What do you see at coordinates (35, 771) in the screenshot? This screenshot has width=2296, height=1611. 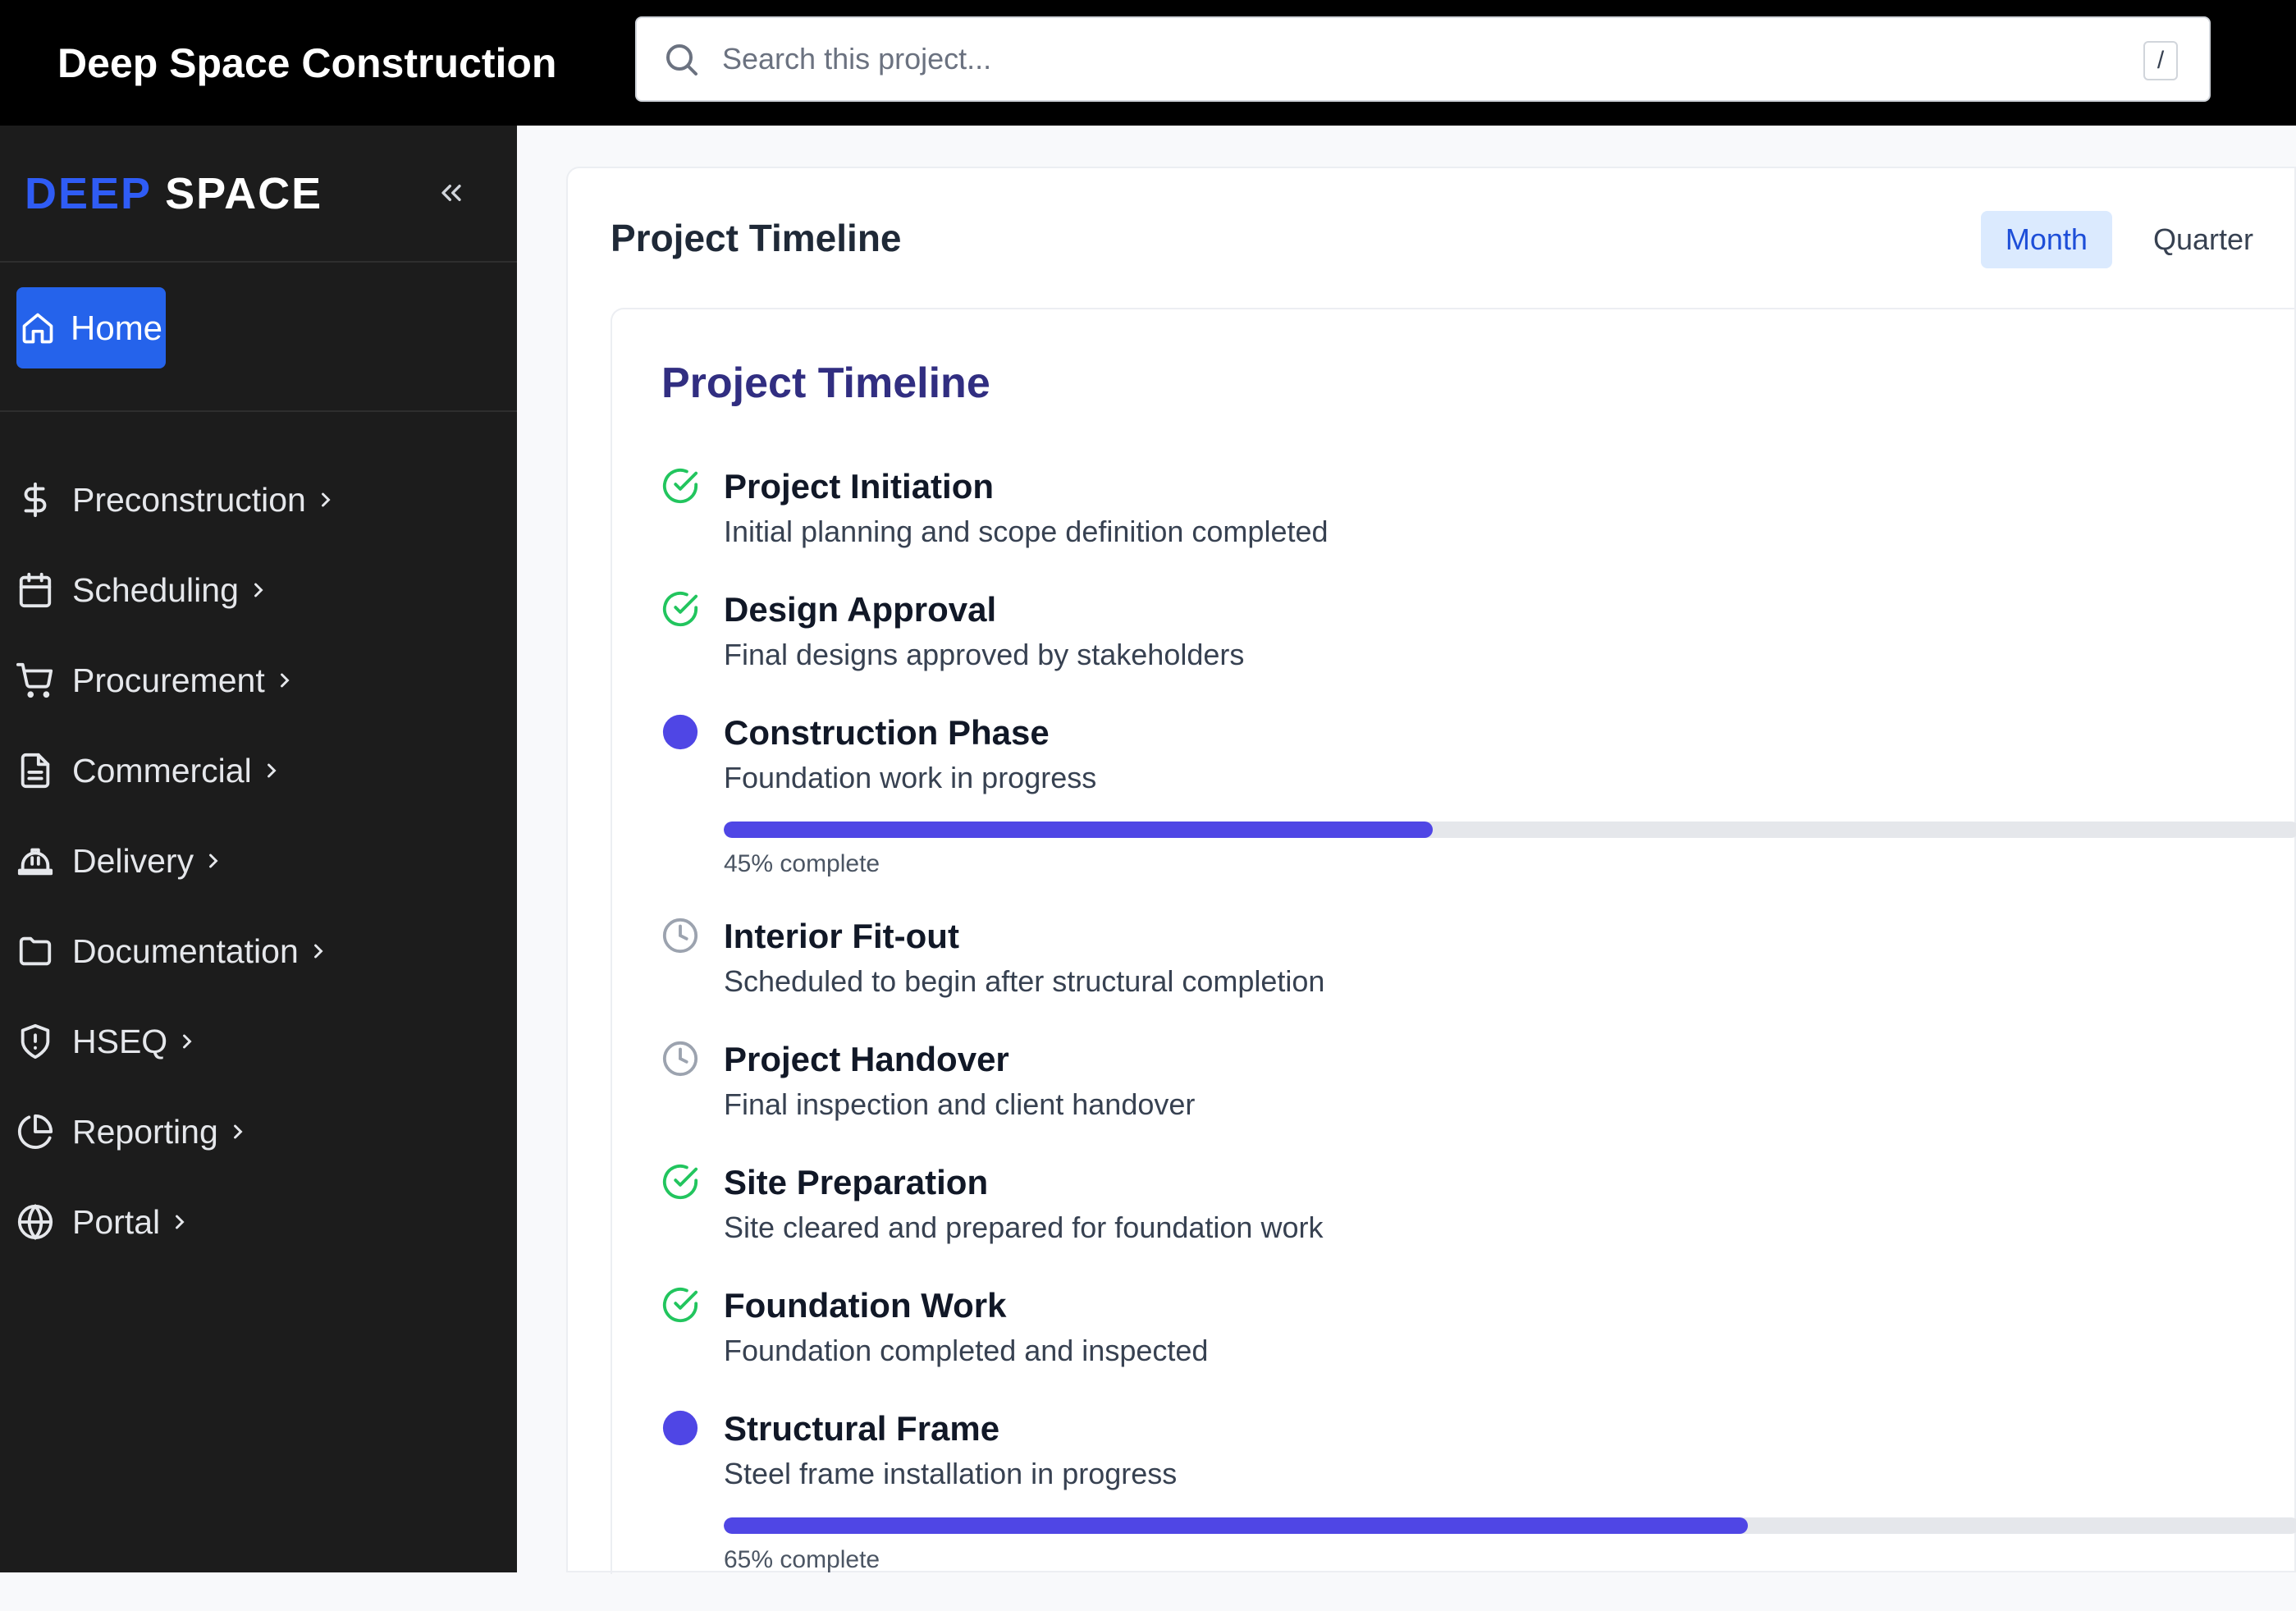 I see `document-icon` at bounding box center [35, 771].